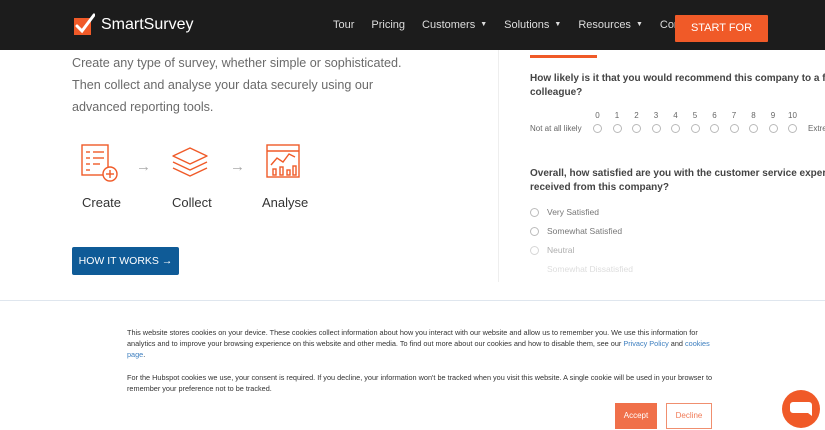 Image resolution: width=825 pixels, height=430 pixels. What do you see at coordinates (597, 115) in the screenshot?
I see `scale-number: 0` at bounding box center [597, 115].